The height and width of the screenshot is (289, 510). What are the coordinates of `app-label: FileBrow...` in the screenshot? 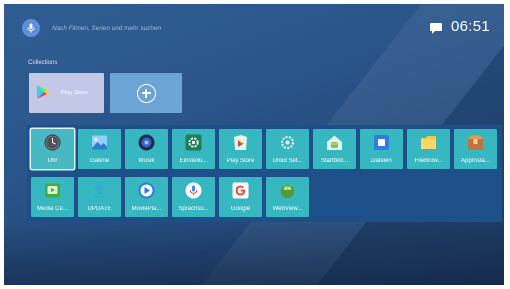 It's located at (428, 161).